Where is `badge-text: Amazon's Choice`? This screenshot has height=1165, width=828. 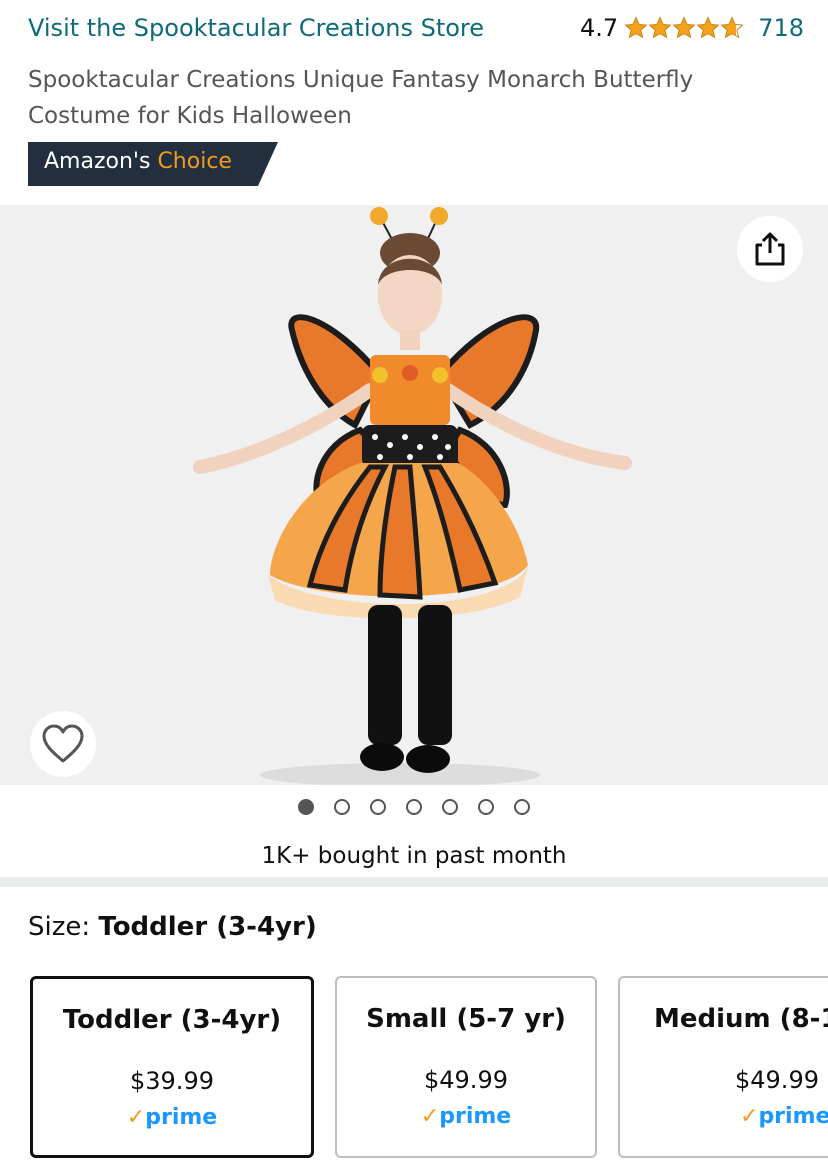 badge-text: Amazon's Choice is located at coordinates (138, 161).